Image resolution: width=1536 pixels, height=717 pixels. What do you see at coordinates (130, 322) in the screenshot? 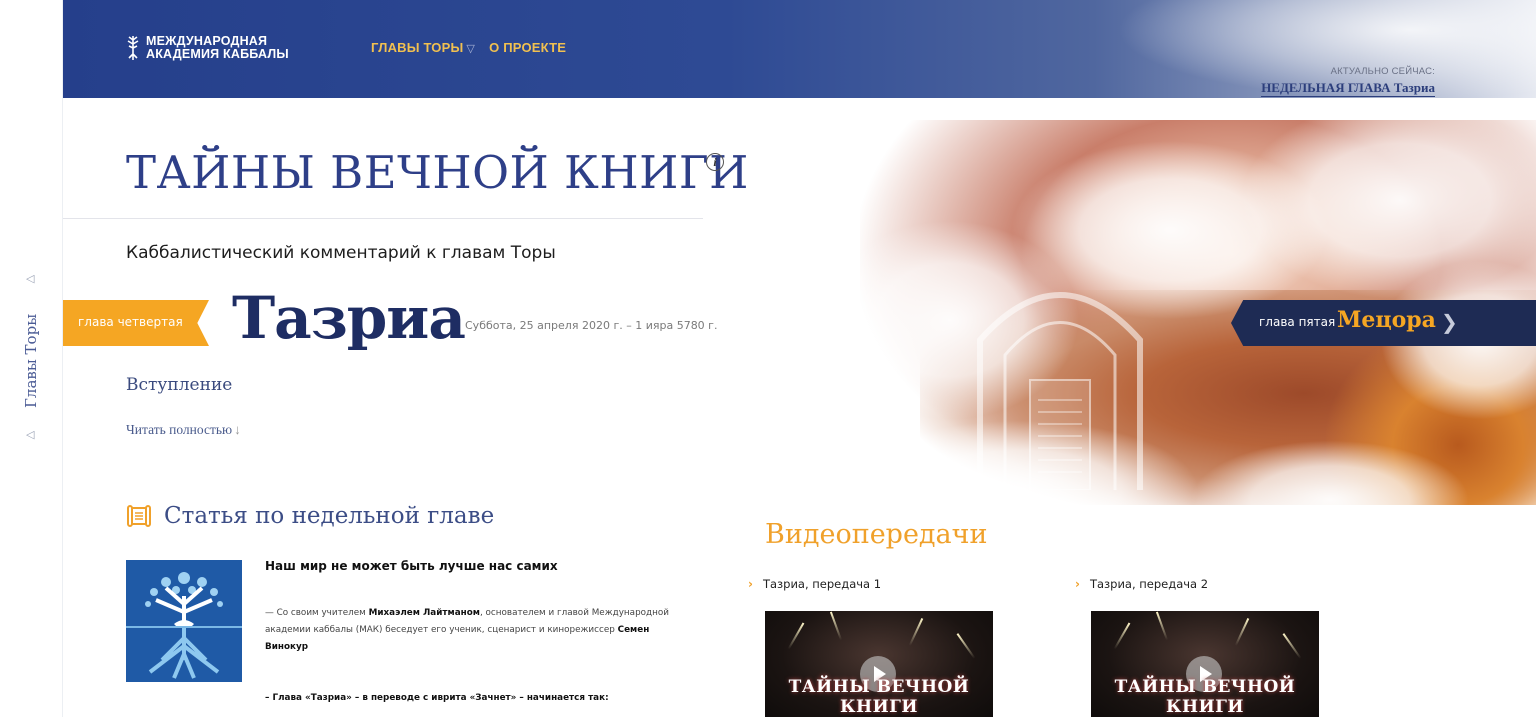
I see `prev-chapter-label: глава четвертая` at bounding box center [130, 322].